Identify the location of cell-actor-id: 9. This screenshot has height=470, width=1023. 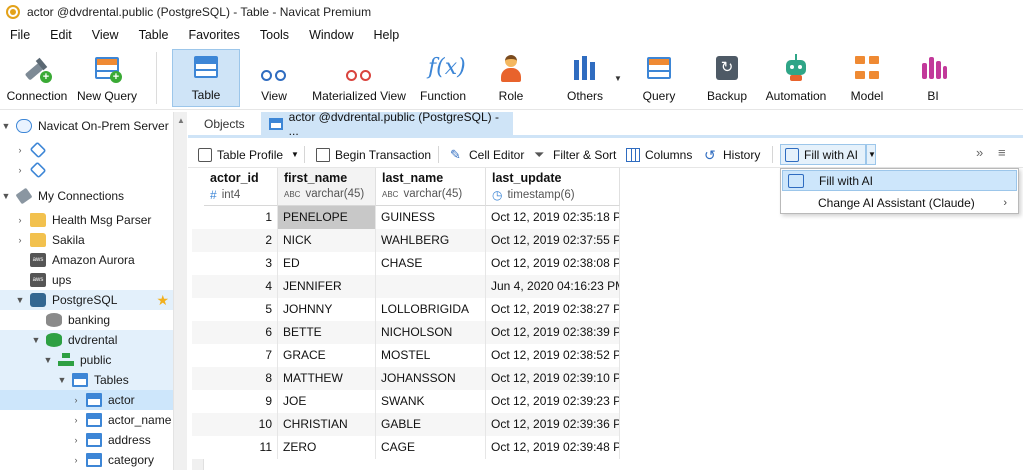
(241, 401).